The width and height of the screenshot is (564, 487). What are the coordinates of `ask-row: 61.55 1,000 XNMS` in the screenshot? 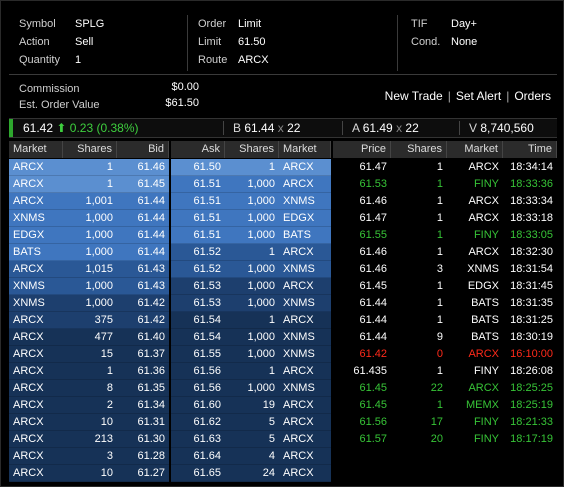 It's located at (251, 354).